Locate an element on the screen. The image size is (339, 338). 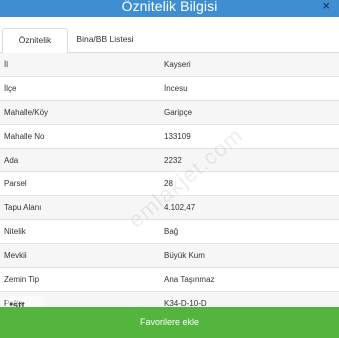
table-row: Mahalle/Köy Garipçe is located at coordinates (169, 112).